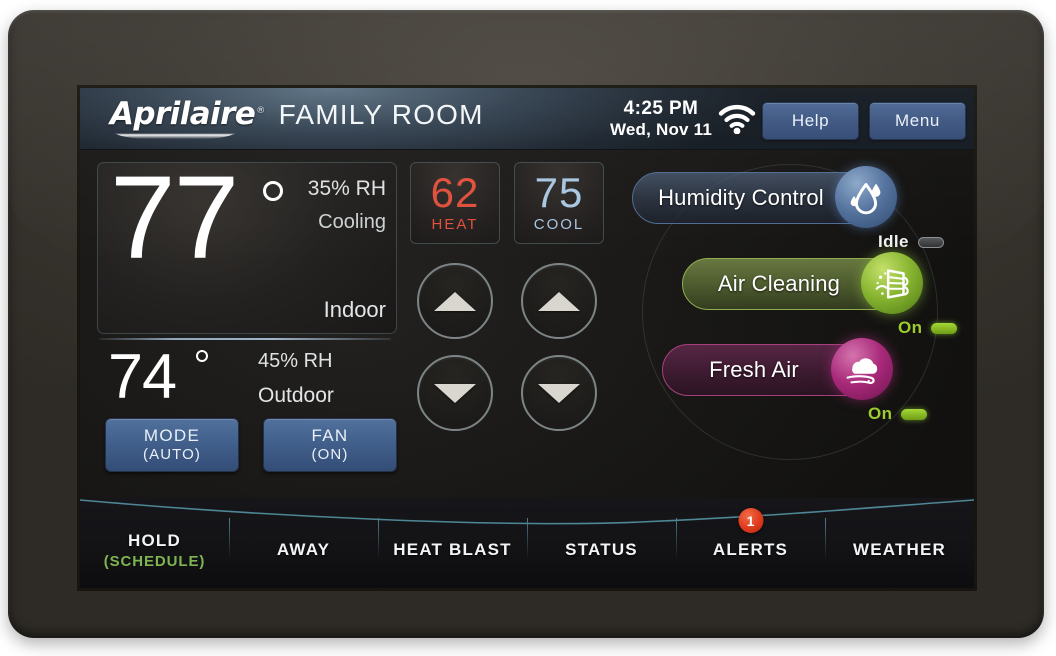  I want to click on clock-time: 4:25 PM, so click(661, 108).